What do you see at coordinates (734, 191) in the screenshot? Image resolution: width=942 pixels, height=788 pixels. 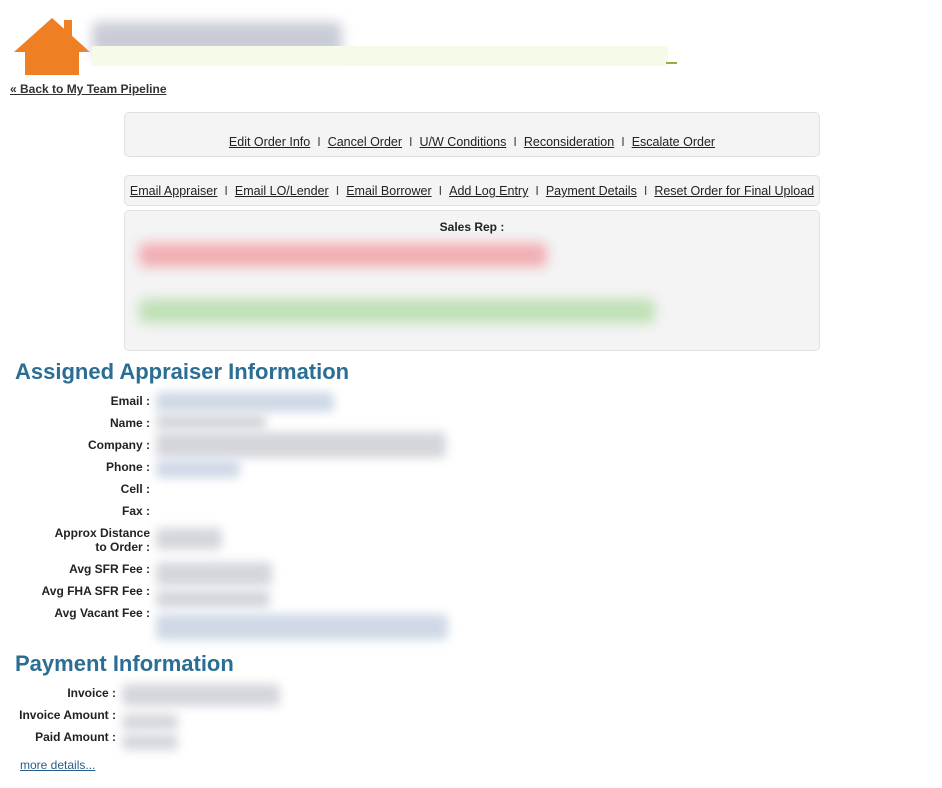 I see `reset-order-link: Reset Order for Final Upload` at bounding box center [734, 191].